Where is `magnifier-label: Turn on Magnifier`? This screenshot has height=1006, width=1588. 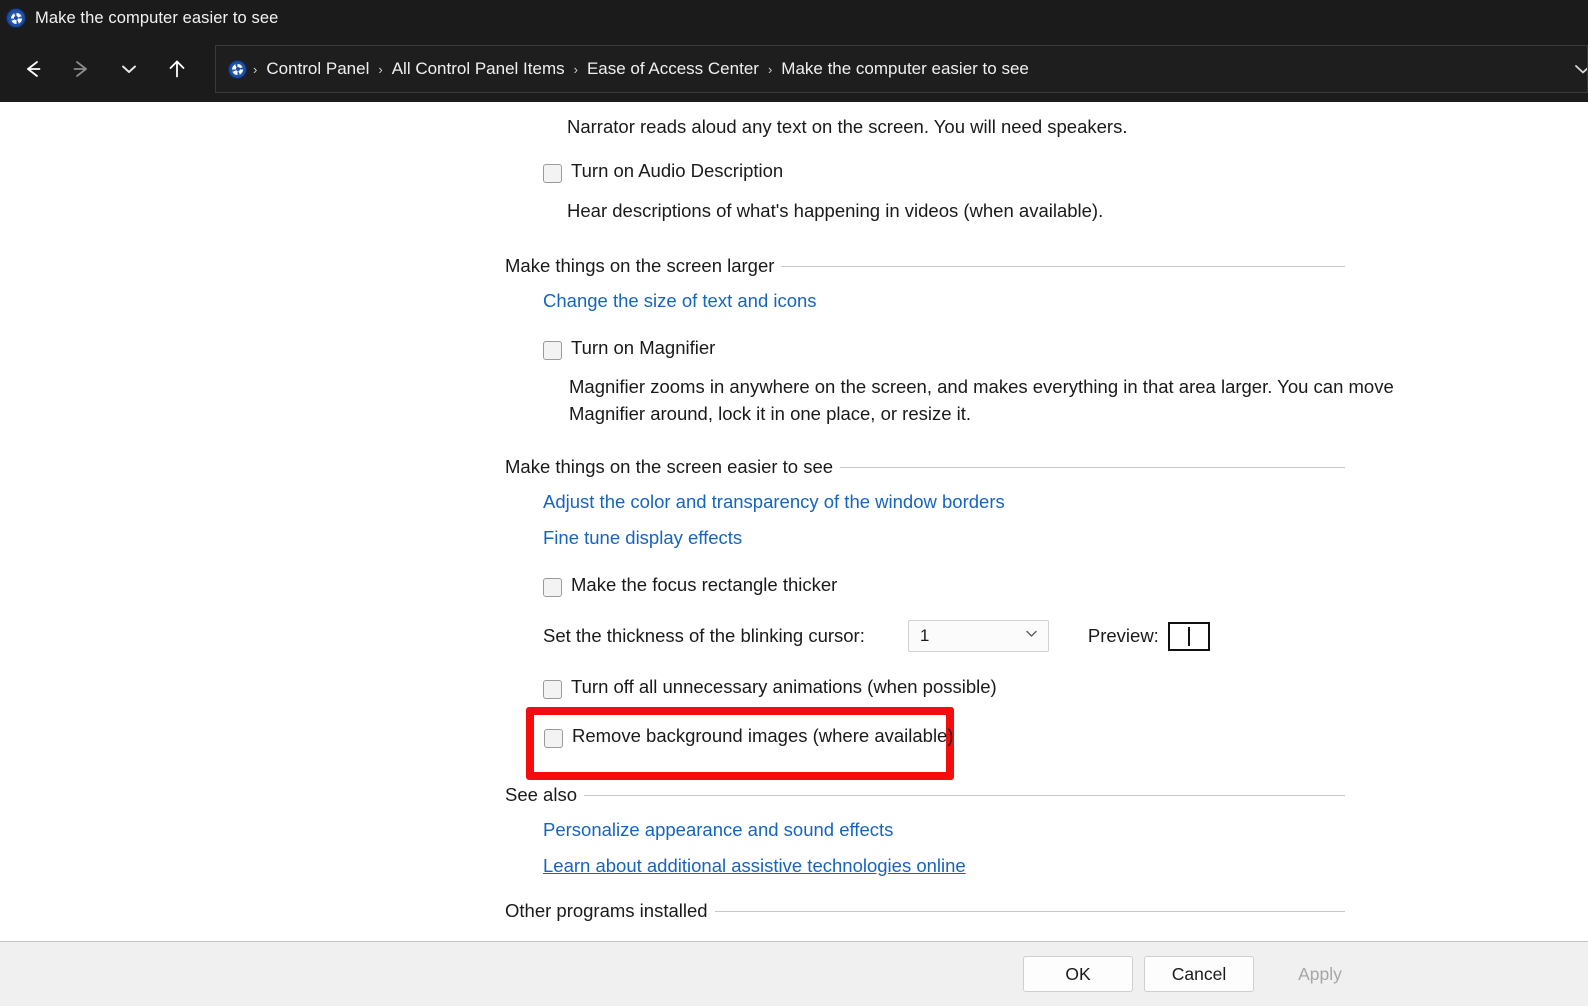 magnifier-label: Turn on Magnifier is located at coordinates (643, 347).